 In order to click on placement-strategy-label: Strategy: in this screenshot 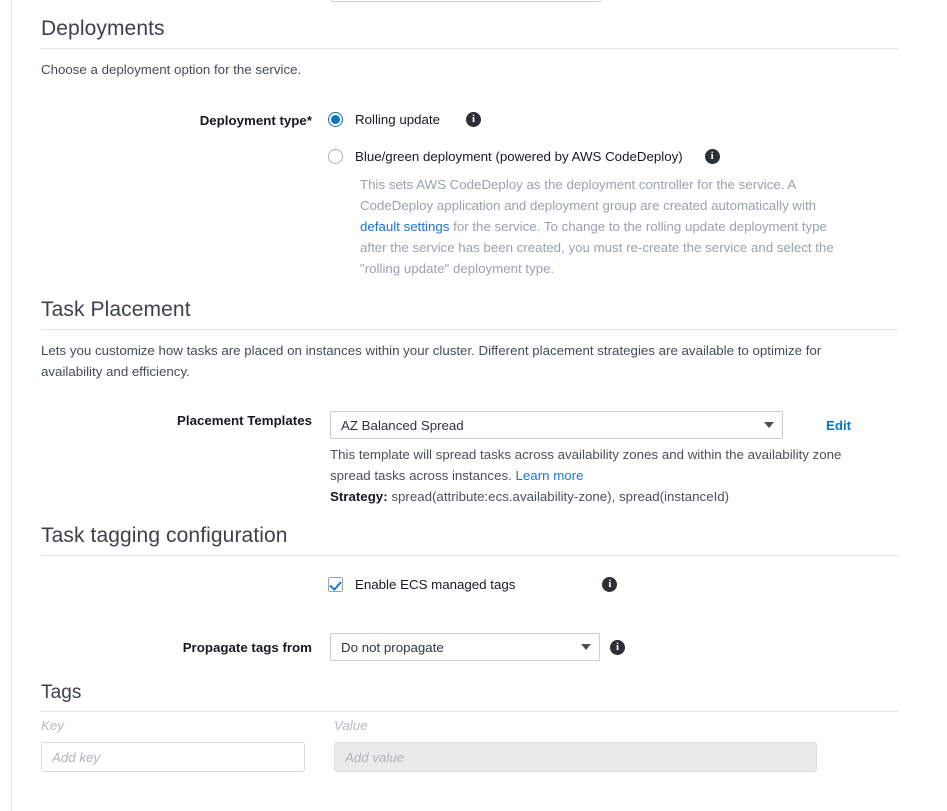, I will do `click(359, 496)`.